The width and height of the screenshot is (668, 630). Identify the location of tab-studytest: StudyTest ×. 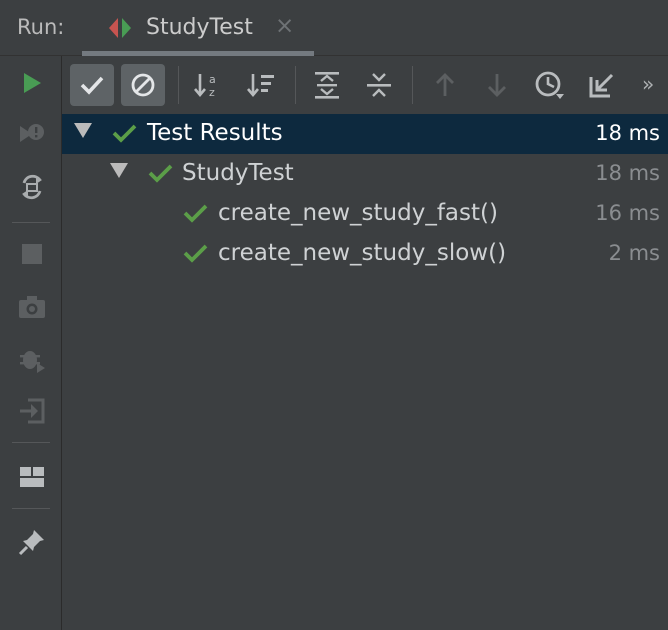
(198, 28).